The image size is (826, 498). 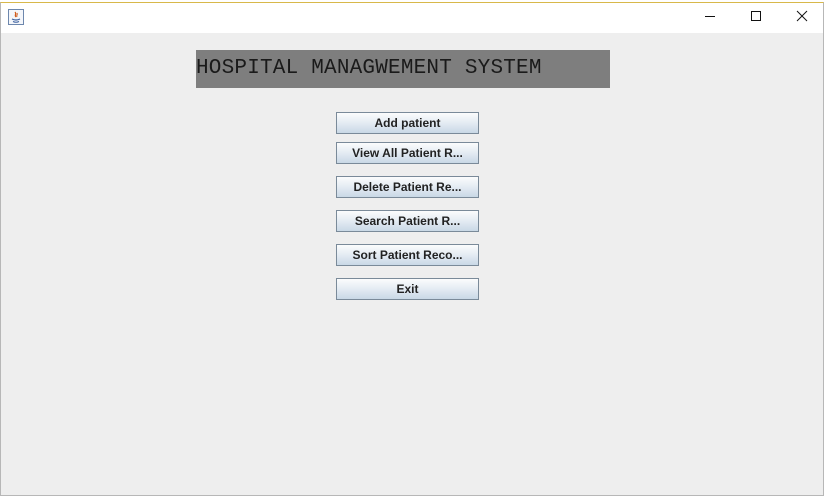 I want to click on close-icon, so click(x=802, y=18).